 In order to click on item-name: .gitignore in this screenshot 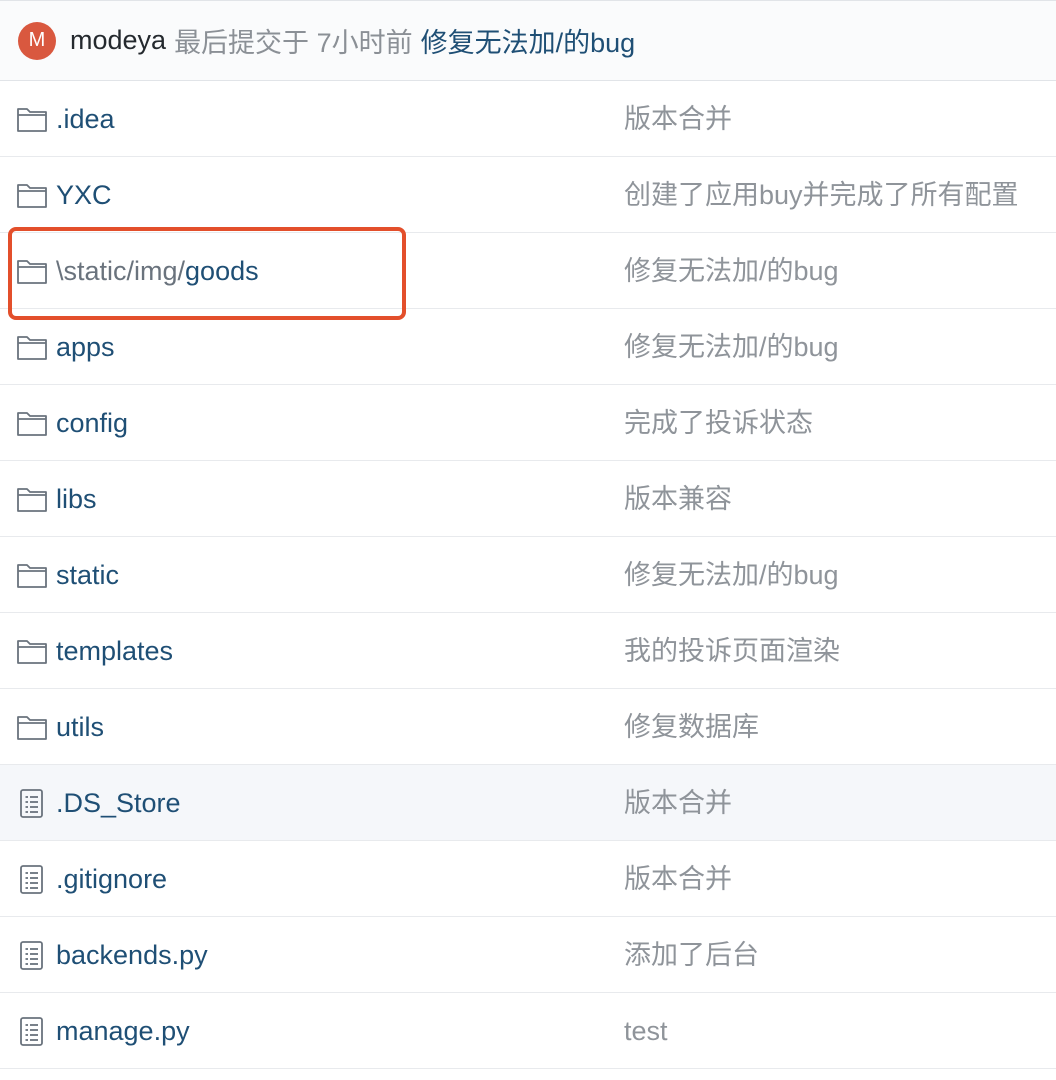, I will do `click(112, 879)`.